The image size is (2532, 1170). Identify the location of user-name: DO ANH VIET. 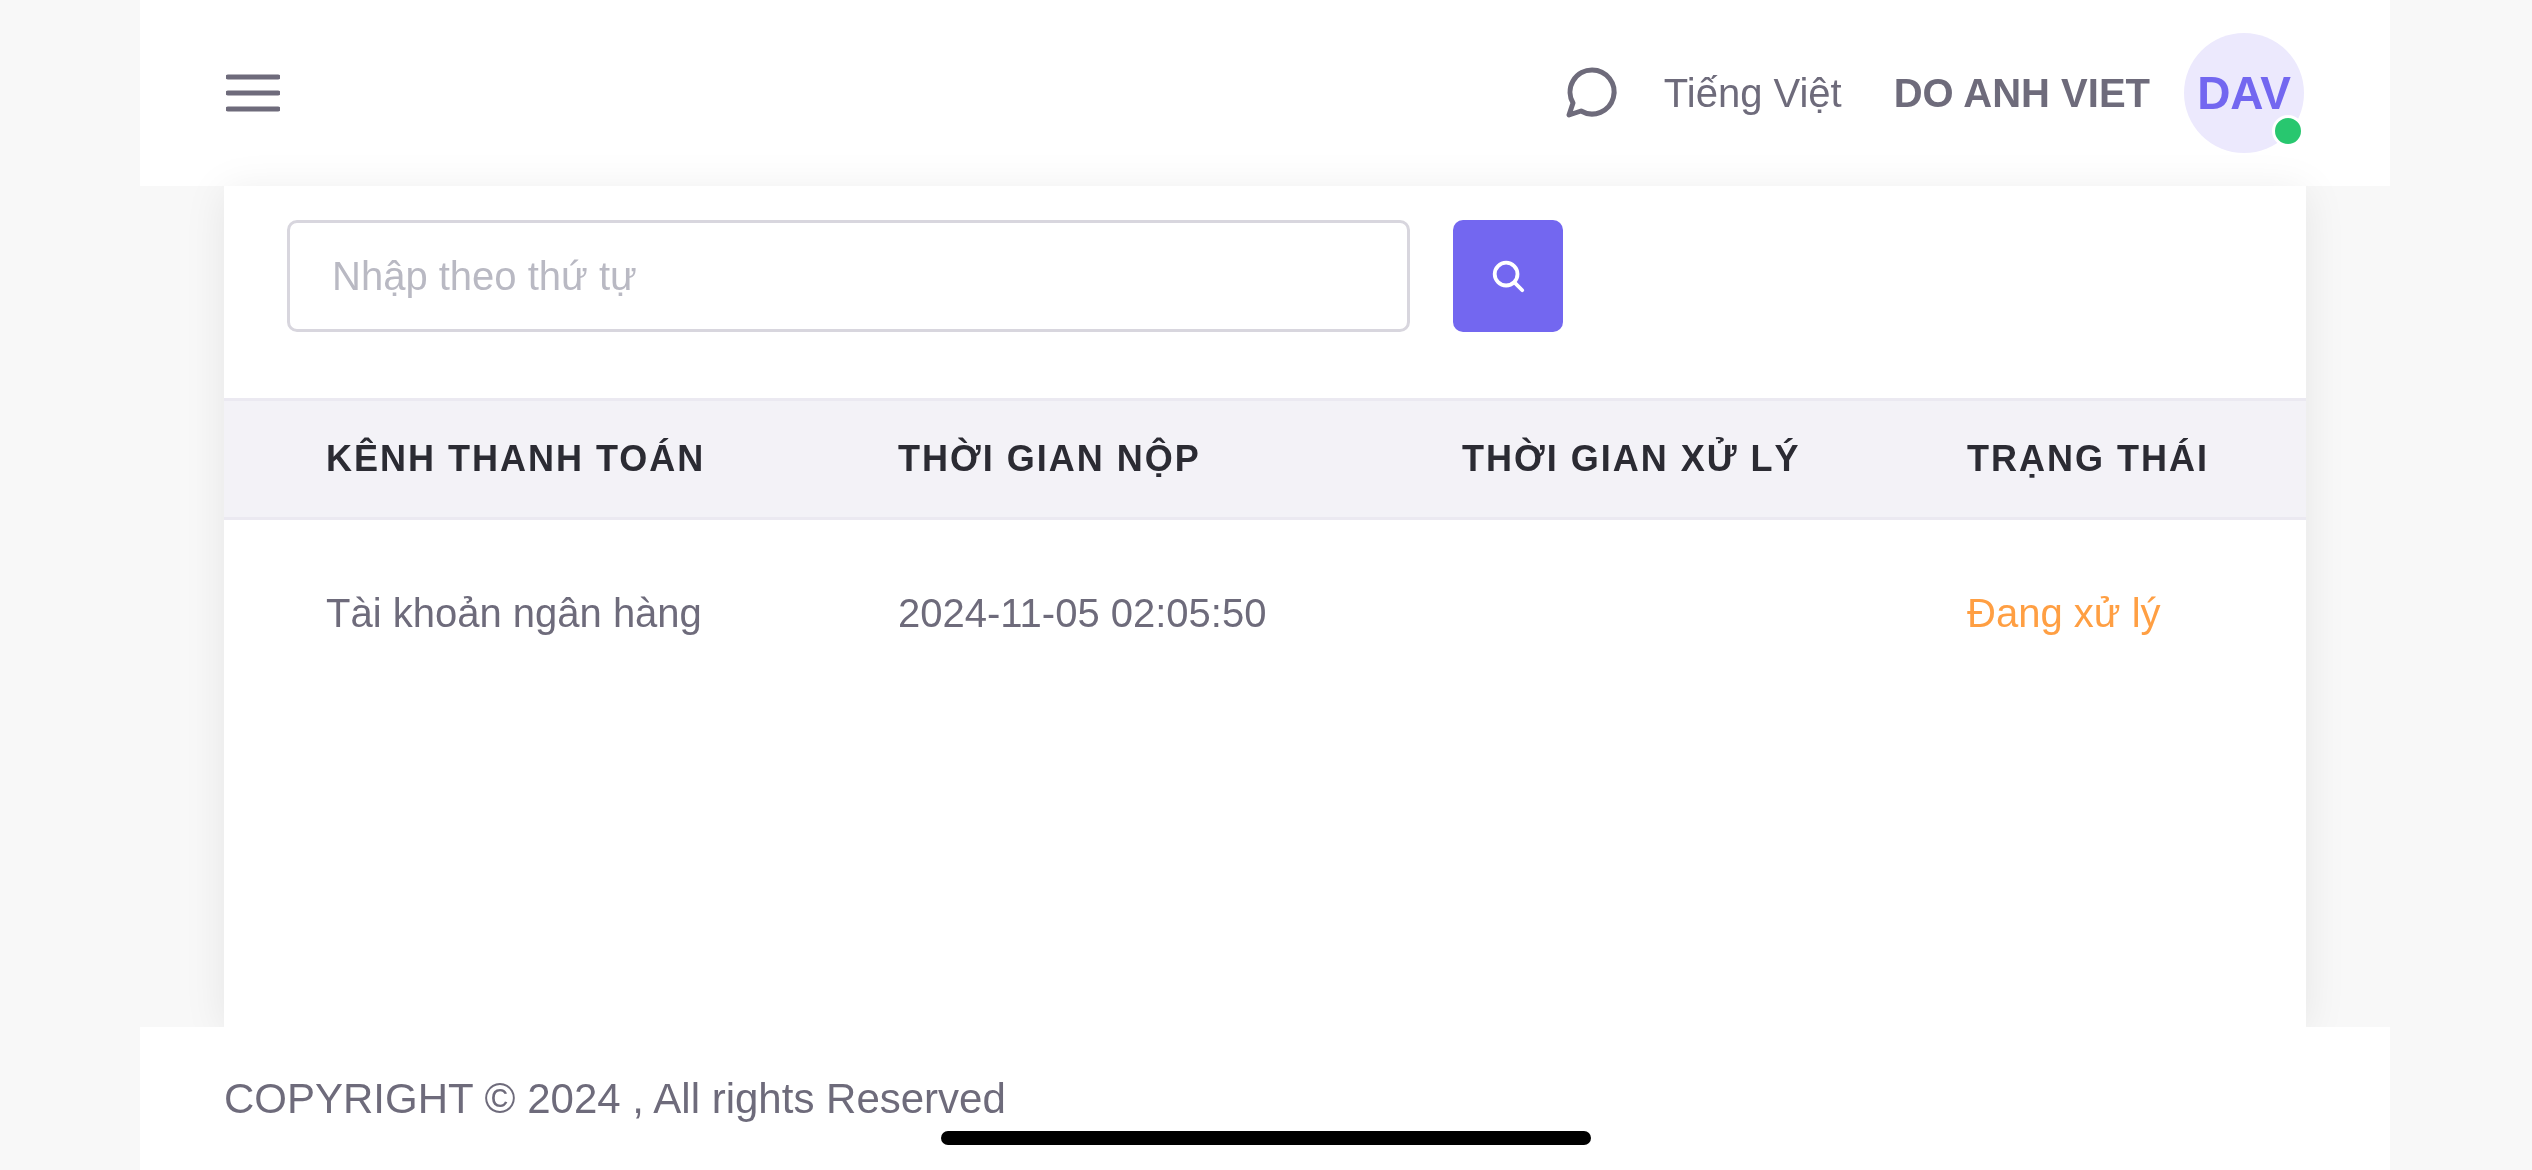
(2021, 93).